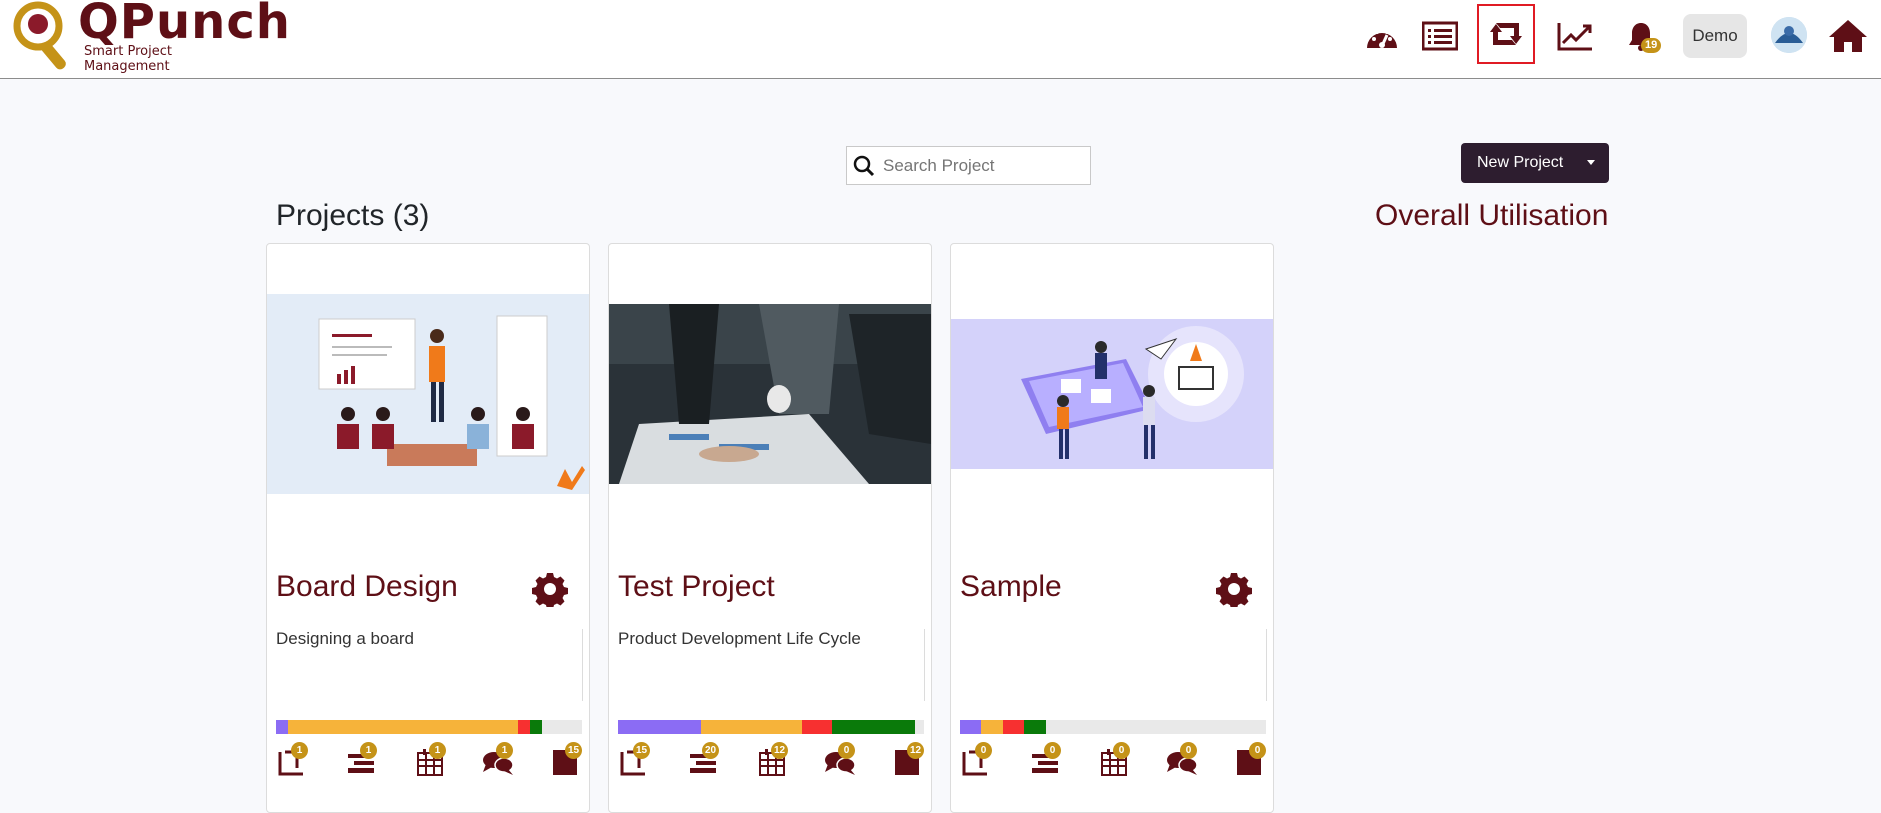 Image resolution: width=1881 pixels, height=813 pixels. I want to click on project-description-box, so click(1113, 665).